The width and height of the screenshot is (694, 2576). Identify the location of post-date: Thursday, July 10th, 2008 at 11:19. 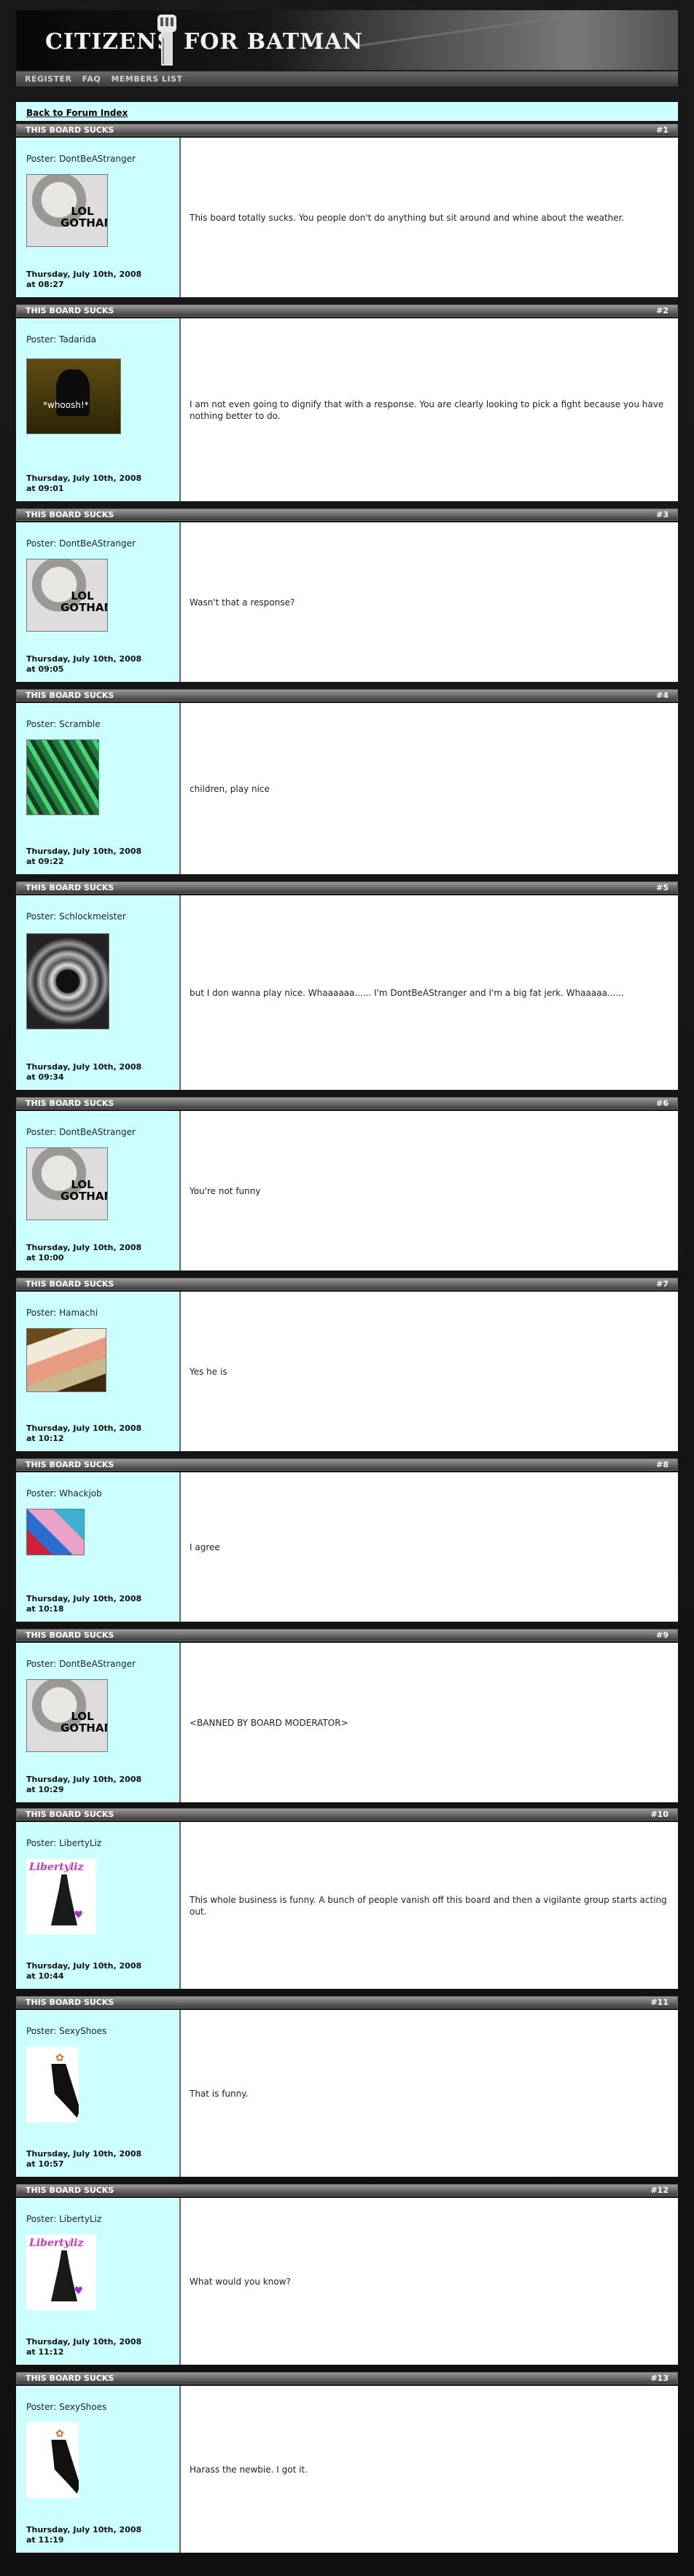
(83, 2535).